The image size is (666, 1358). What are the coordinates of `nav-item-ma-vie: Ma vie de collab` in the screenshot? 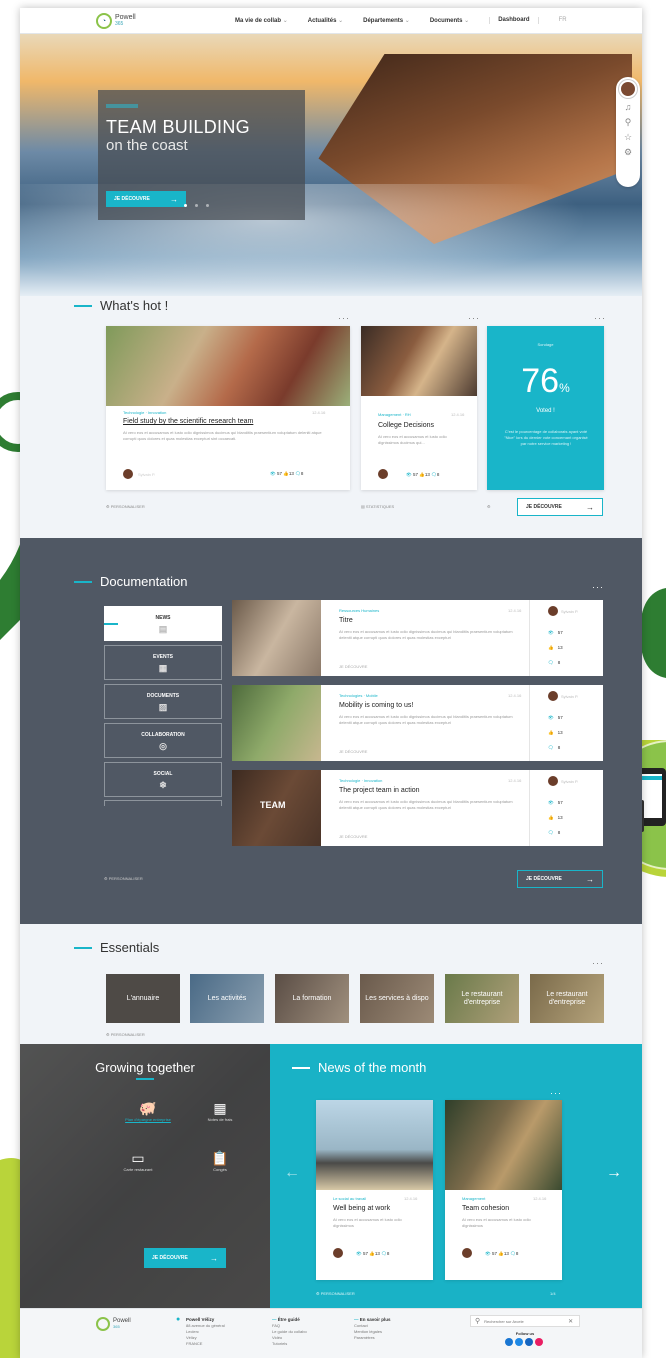 It's located at (261, 20).